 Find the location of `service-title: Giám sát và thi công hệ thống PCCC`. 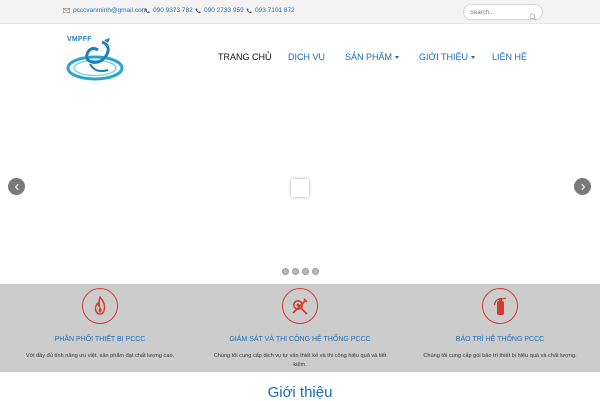

service-title: Giám sát và thi công hệ thống PCCC is located at coordinates (300, 339).